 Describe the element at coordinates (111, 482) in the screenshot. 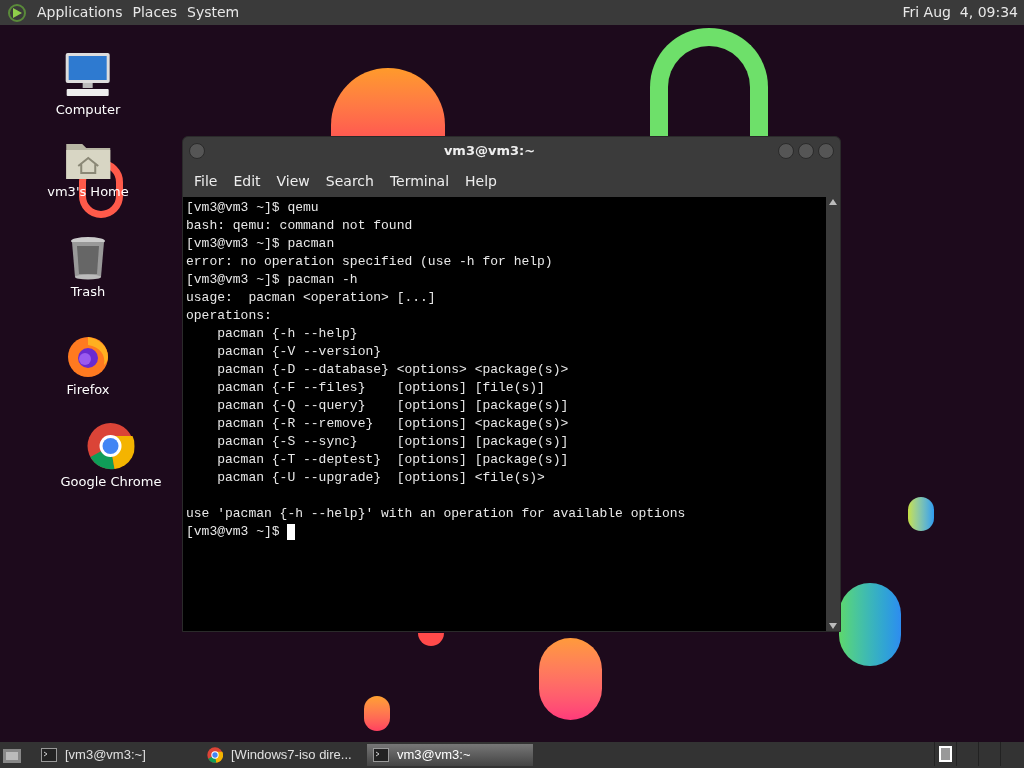

I see `desktop-icon-label: Google Chrome` at that location.